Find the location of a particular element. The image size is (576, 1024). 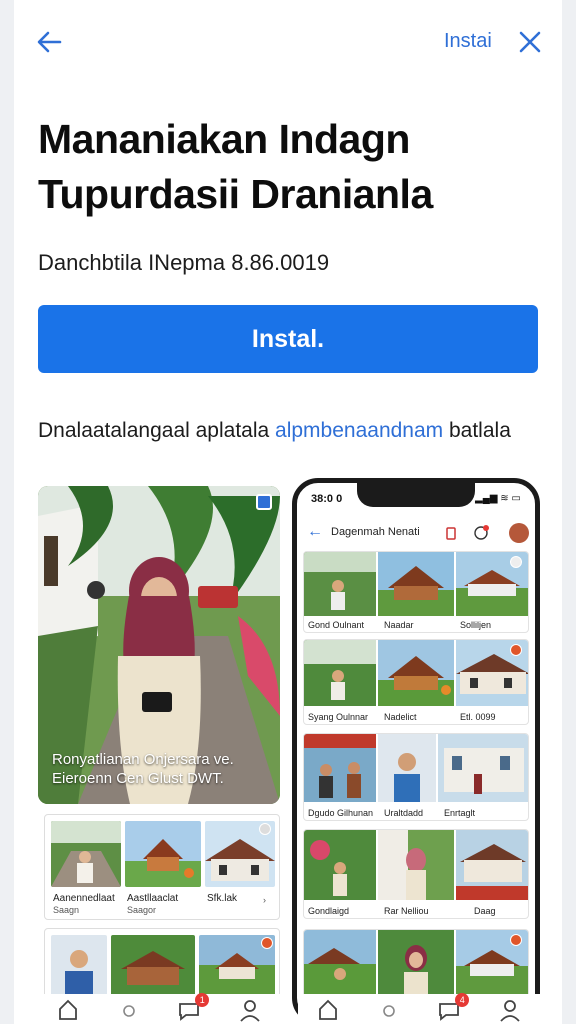

close-icon is located at coordinates (530, 42).